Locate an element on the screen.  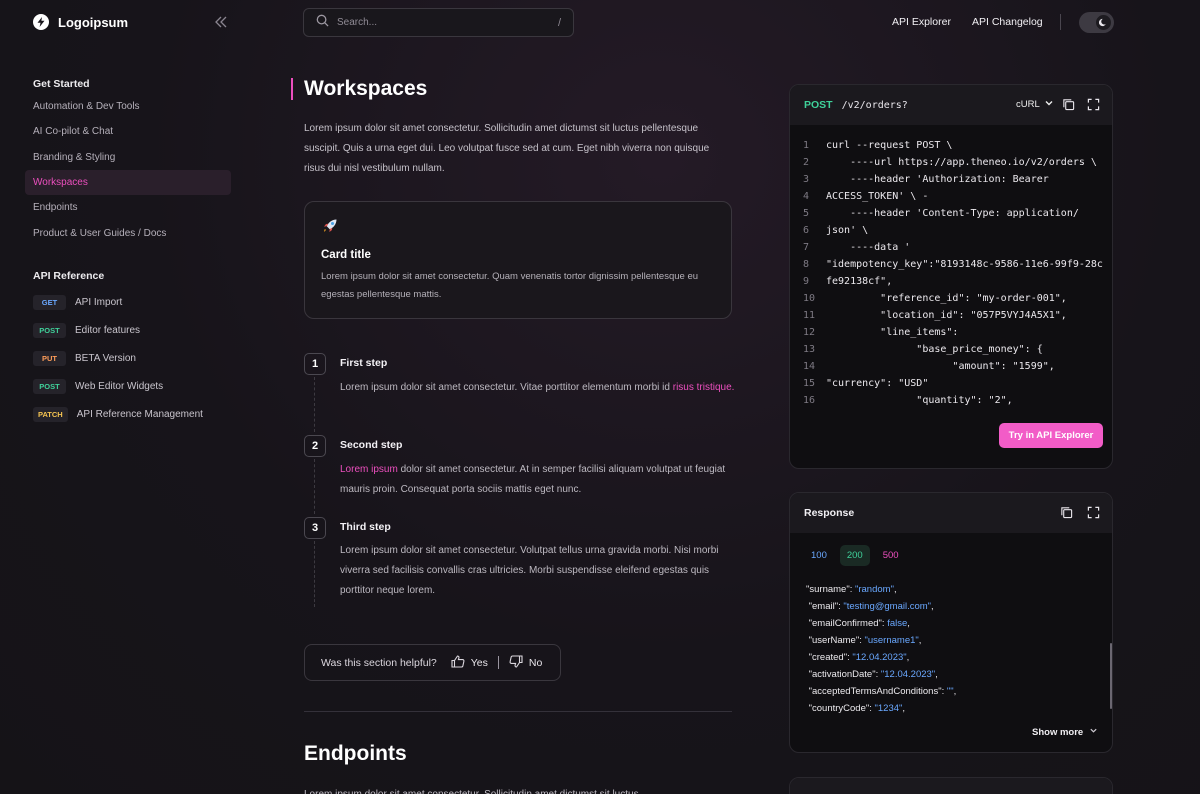
rocket-icon is located at coordinates (330, 226).